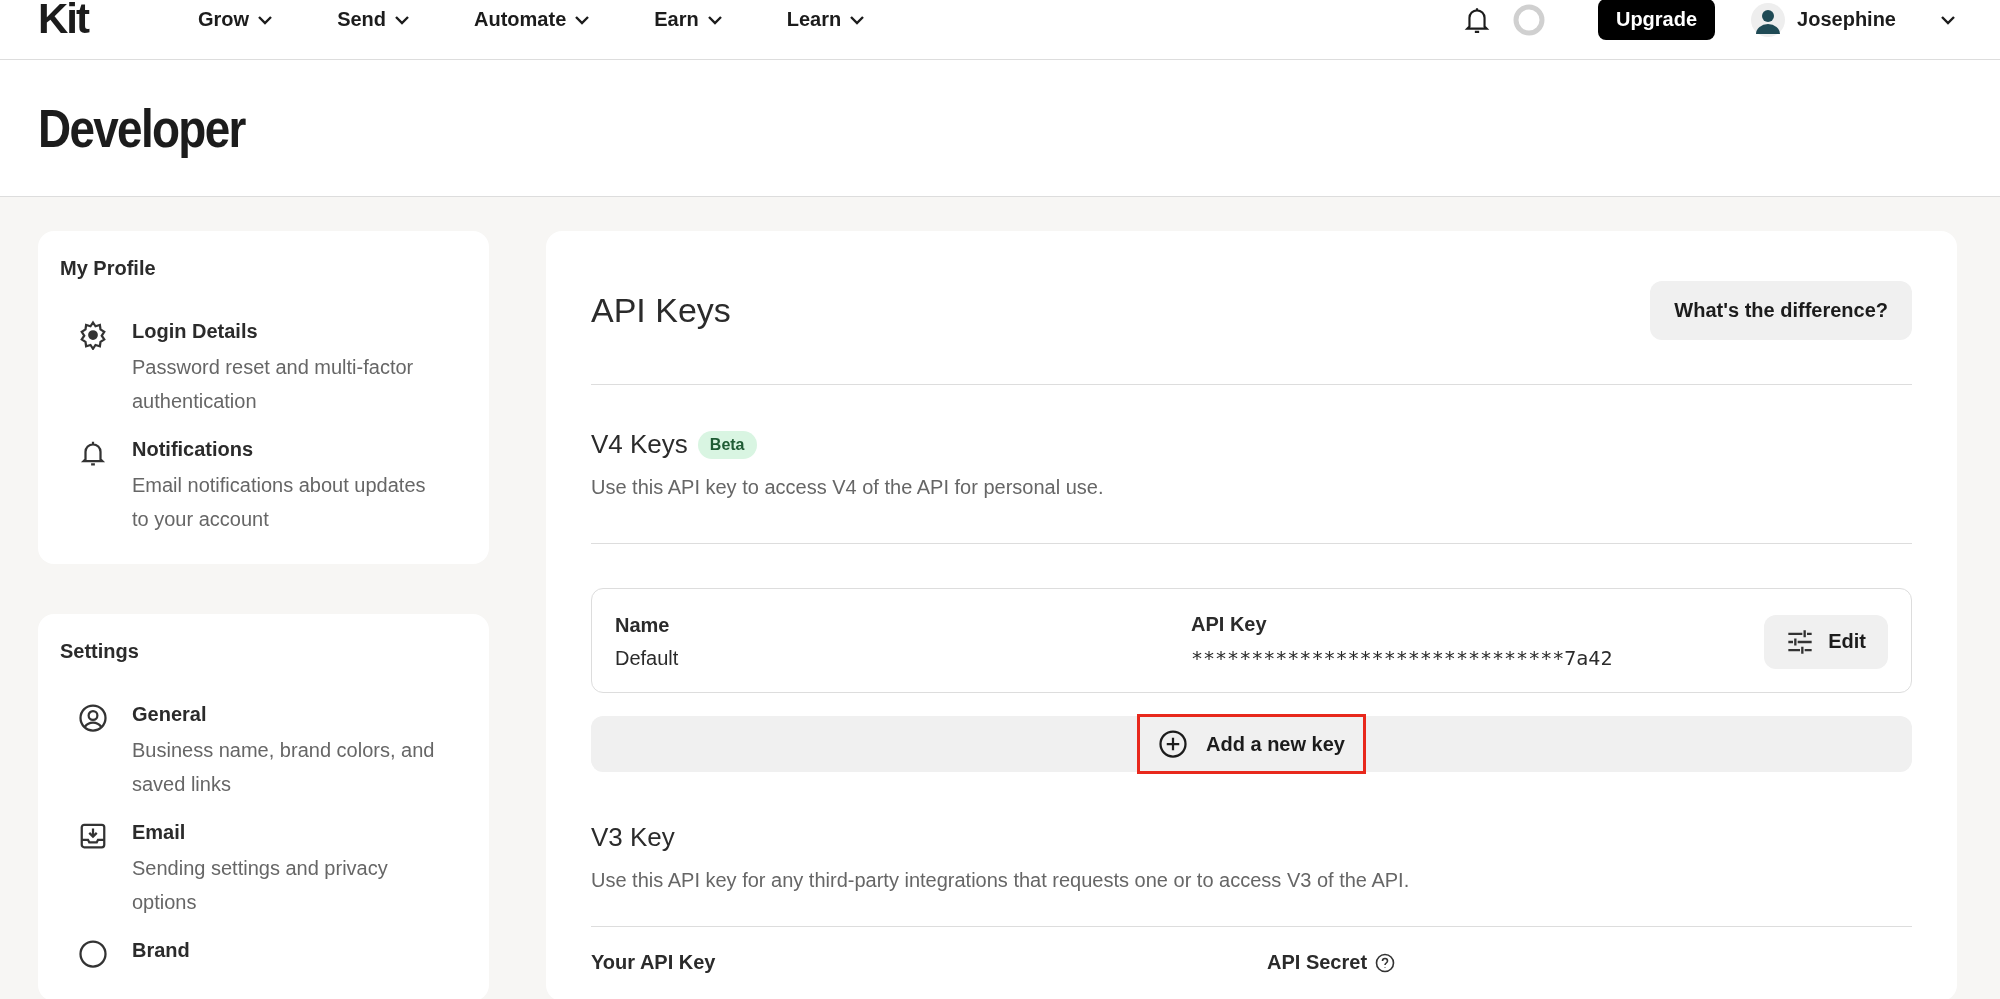  I want to click on help-icon, so click(1385, 962).